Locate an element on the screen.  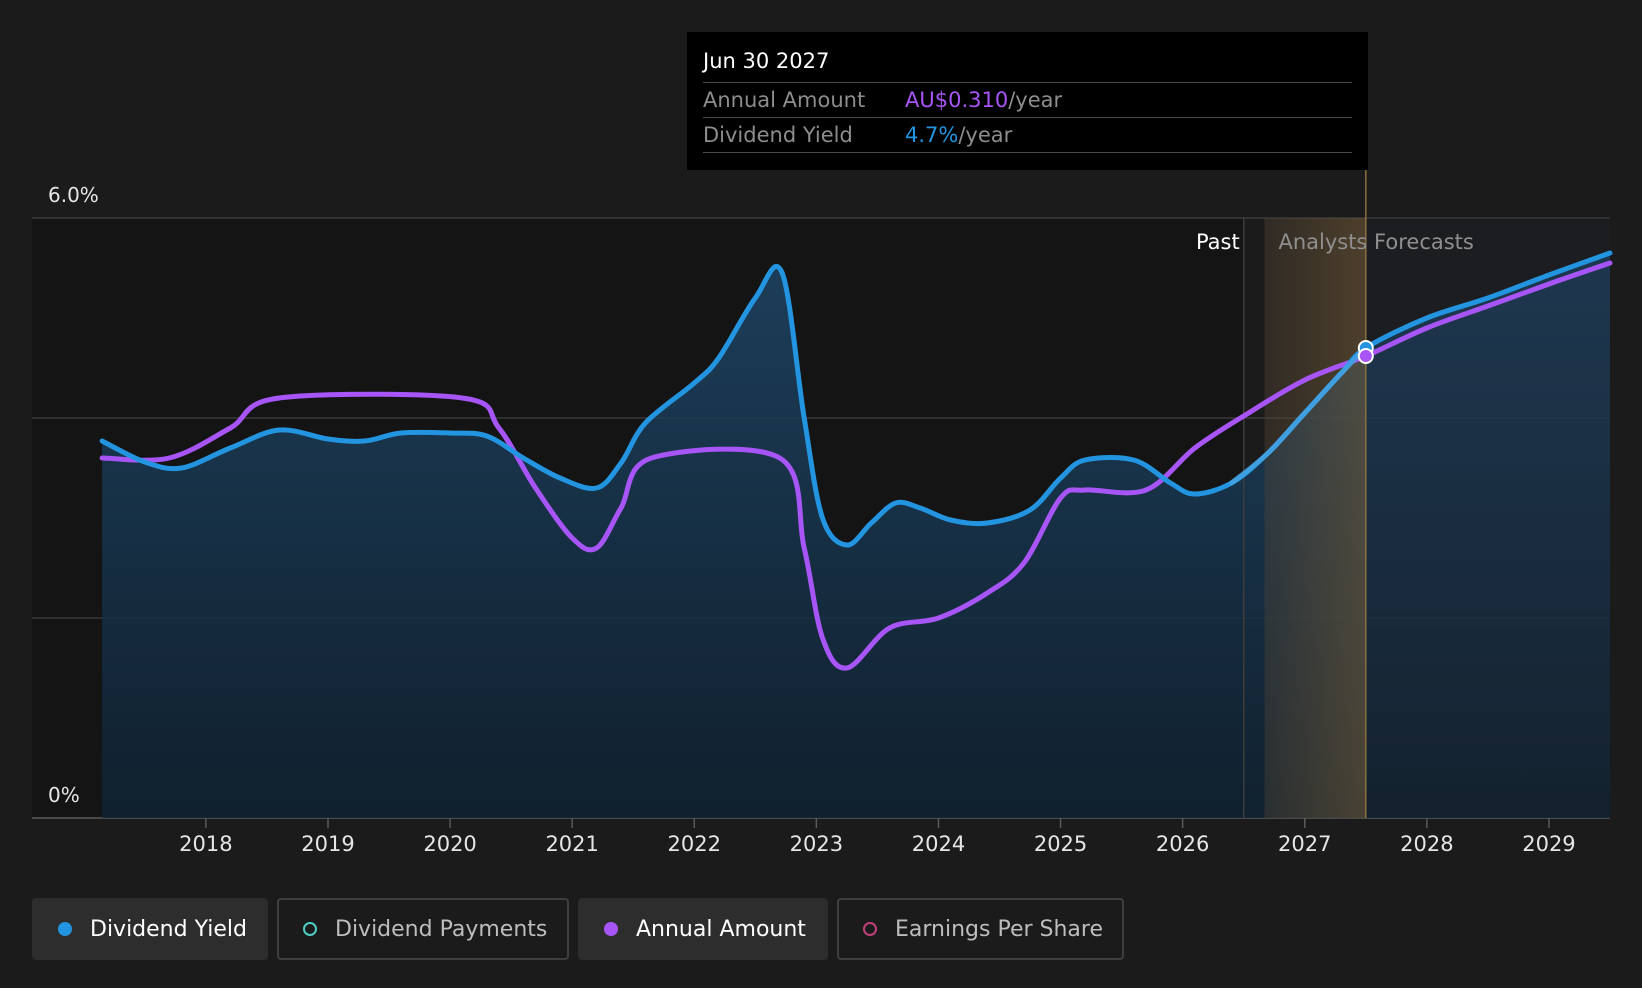
x-tick-label: 2025 is located at coordinates (1060, 844).